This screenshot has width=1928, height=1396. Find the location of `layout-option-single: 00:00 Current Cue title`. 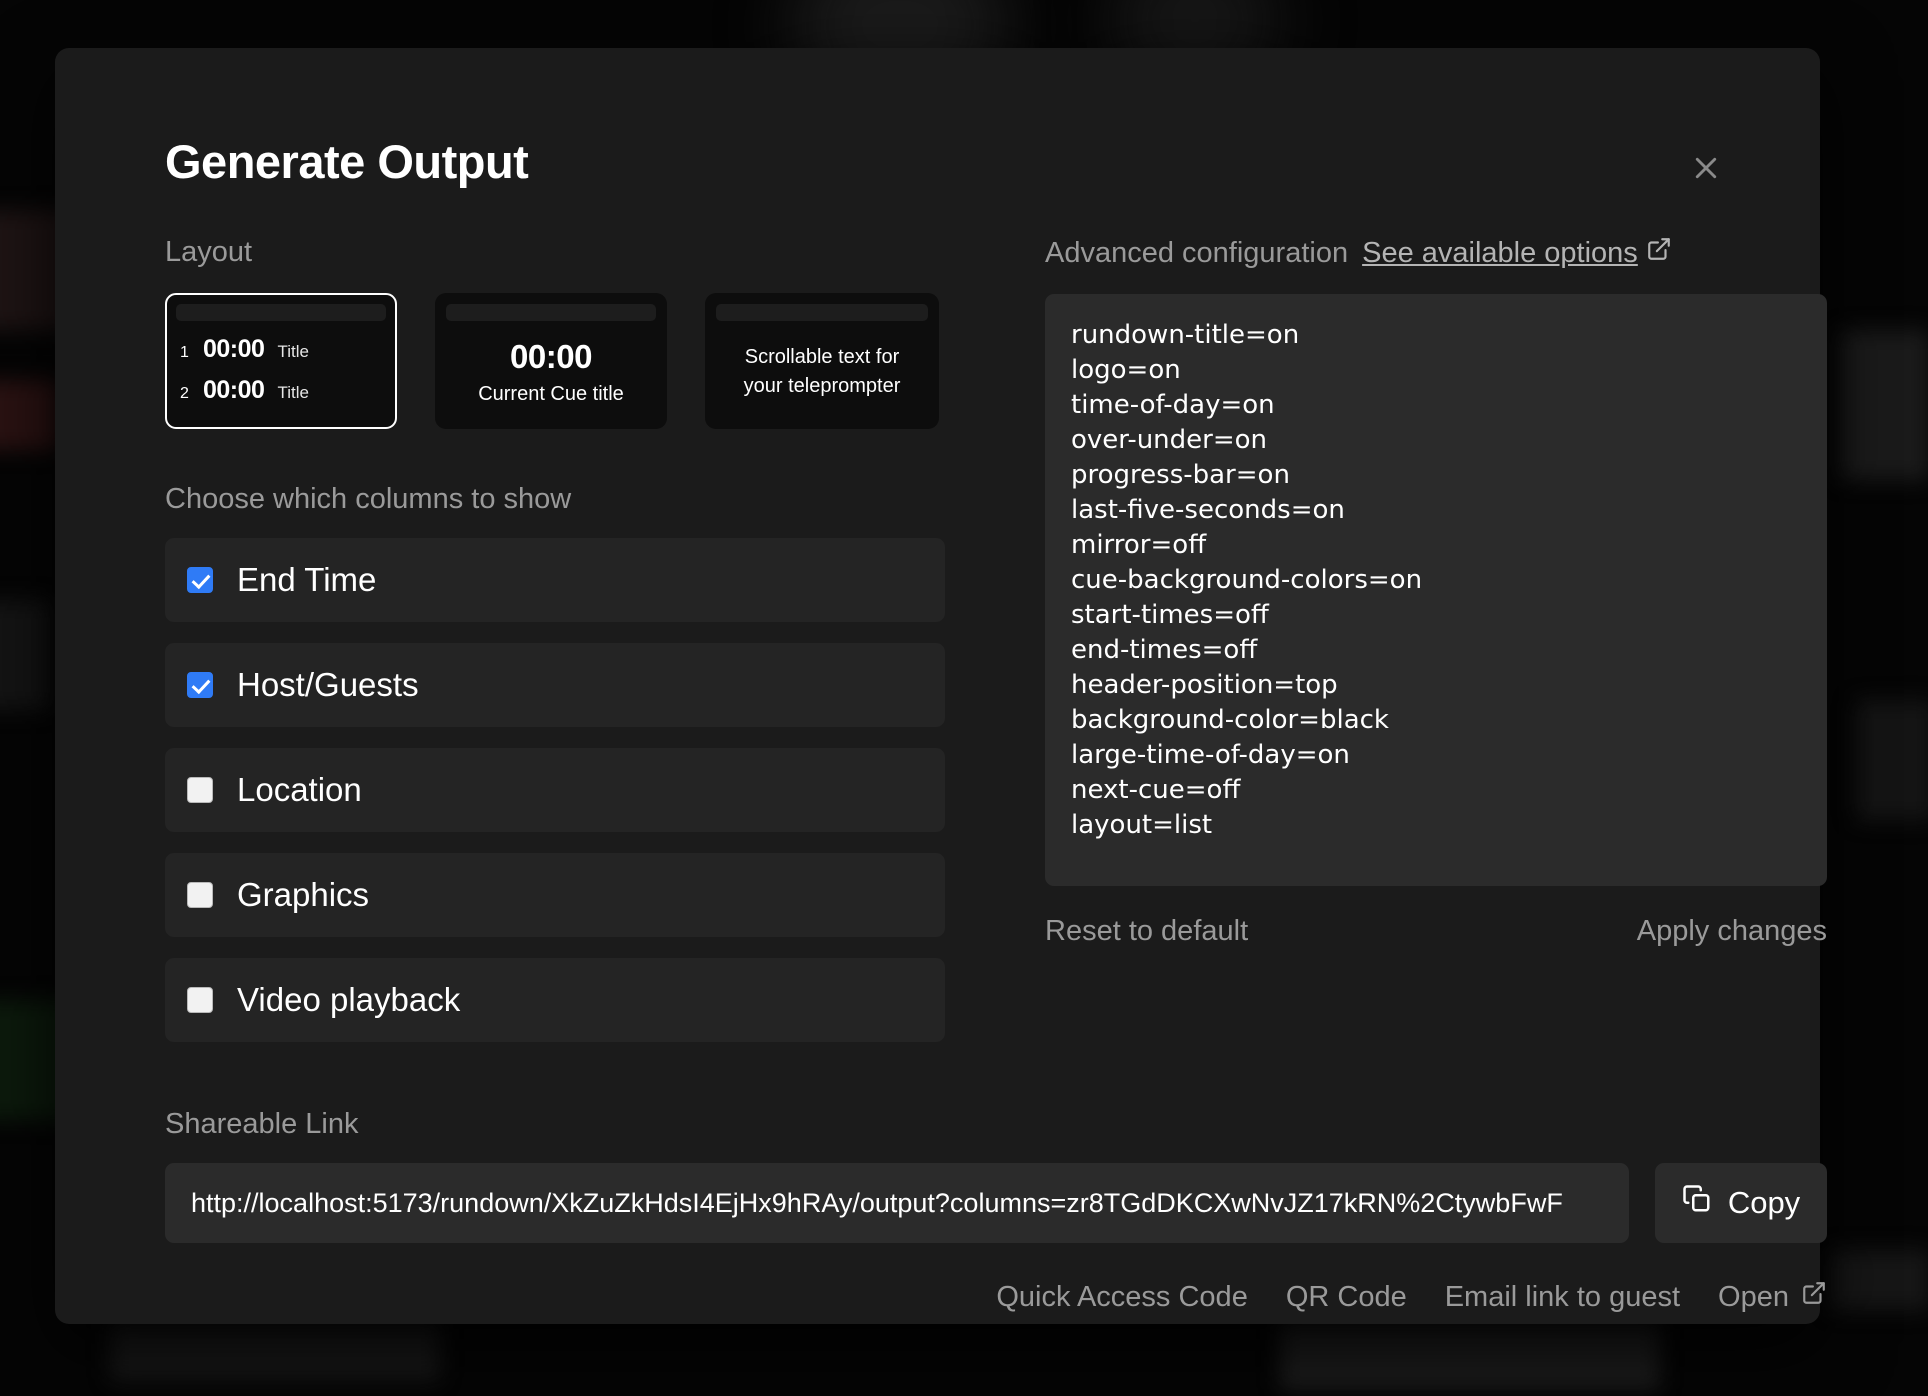

layout-option-single: 00:00 Current Cue title is located at coordinates (551, 361).